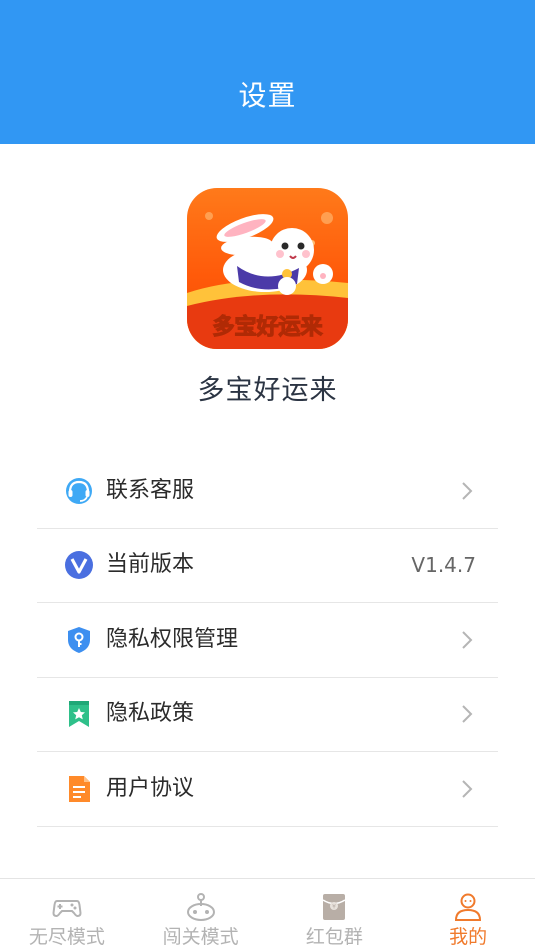 The width and height of the screenshot is (535, 951). I want to click on tab-red-envelope-group: ¥ 红包群, so click(335, 915).